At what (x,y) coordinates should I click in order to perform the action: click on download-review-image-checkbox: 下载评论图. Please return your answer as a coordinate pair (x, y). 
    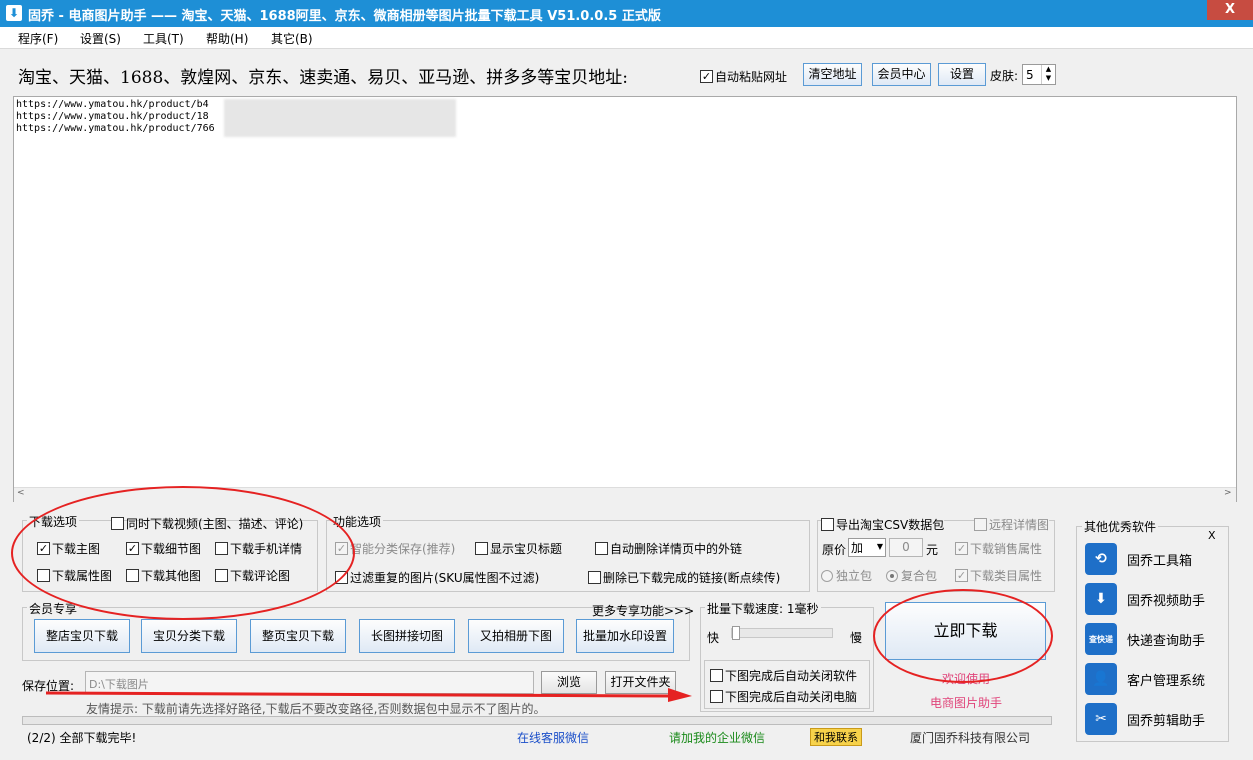
    Looking at the image, I should click on (252, 575).